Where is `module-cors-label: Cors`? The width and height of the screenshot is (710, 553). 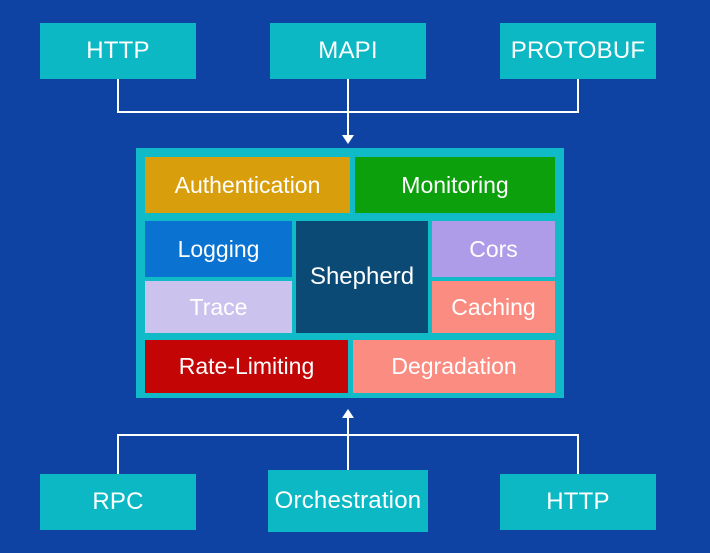
module-cors-label: Cors is located at coordinates (493, 248).